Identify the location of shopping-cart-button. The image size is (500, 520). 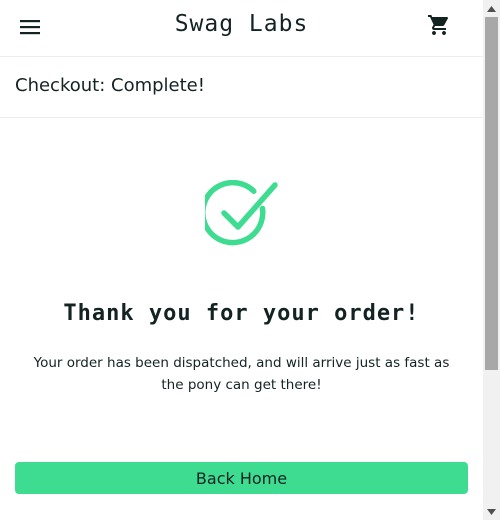
(439, 27).